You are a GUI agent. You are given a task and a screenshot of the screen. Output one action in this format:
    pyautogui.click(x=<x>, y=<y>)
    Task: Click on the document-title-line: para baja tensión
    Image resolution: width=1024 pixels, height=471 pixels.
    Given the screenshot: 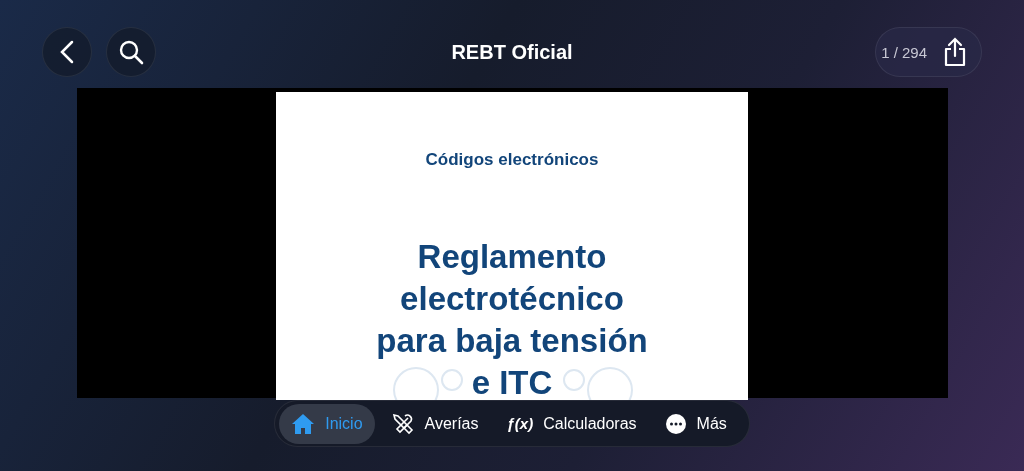 What is the action you would take?
    pyautogui.click(x=512, y=341)
    